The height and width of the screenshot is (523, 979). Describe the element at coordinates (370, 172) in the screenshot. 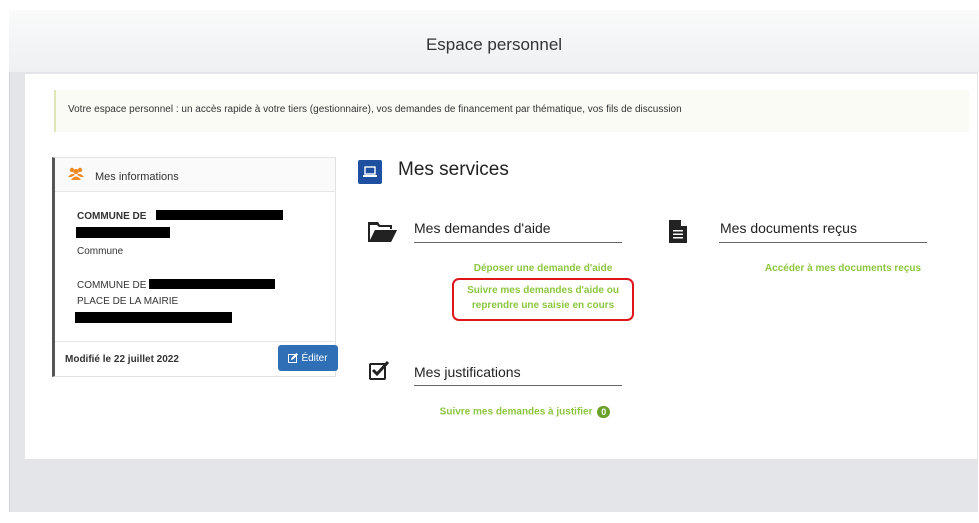

I see `laptop-icon` at that location.